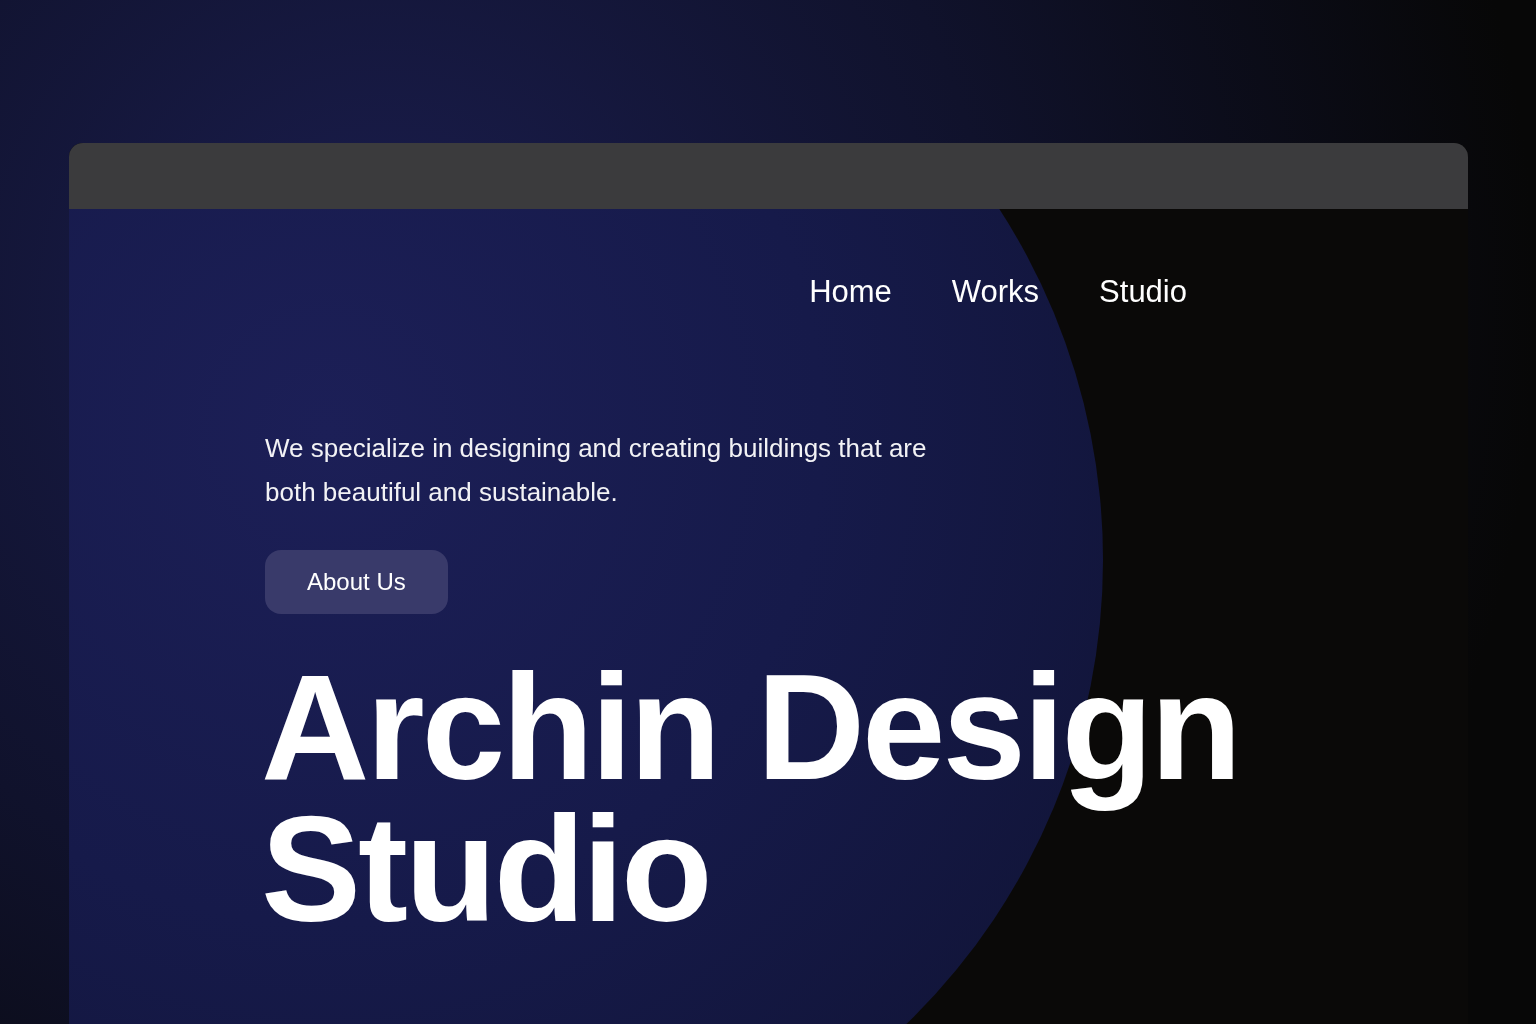  I want to click on nav-link: Studio, so click(1143, 292).